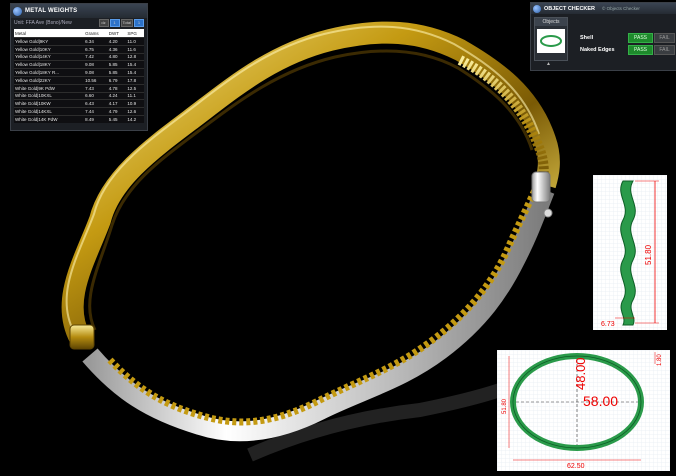 The height and width of the screenshot is (476, 676). I want to click on table-row: Yellow Gold|18KY R... 9.08 5.85 15.4, so click(79, 72).